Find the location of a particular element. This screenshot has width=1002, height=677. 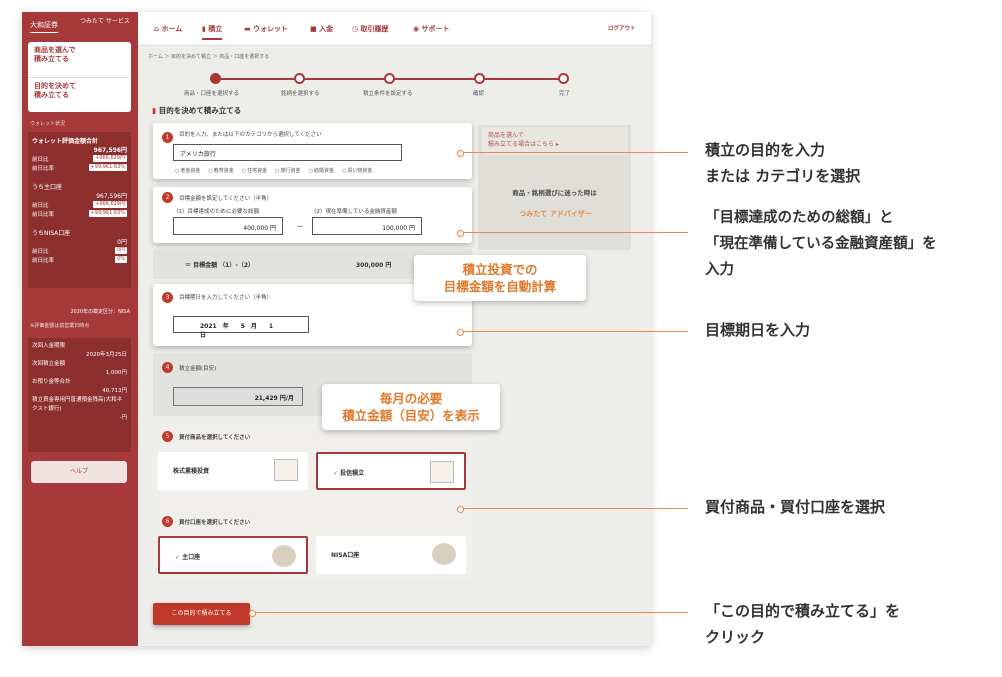

nav-support: ◉ サポート is located at coordinates (431, 29).